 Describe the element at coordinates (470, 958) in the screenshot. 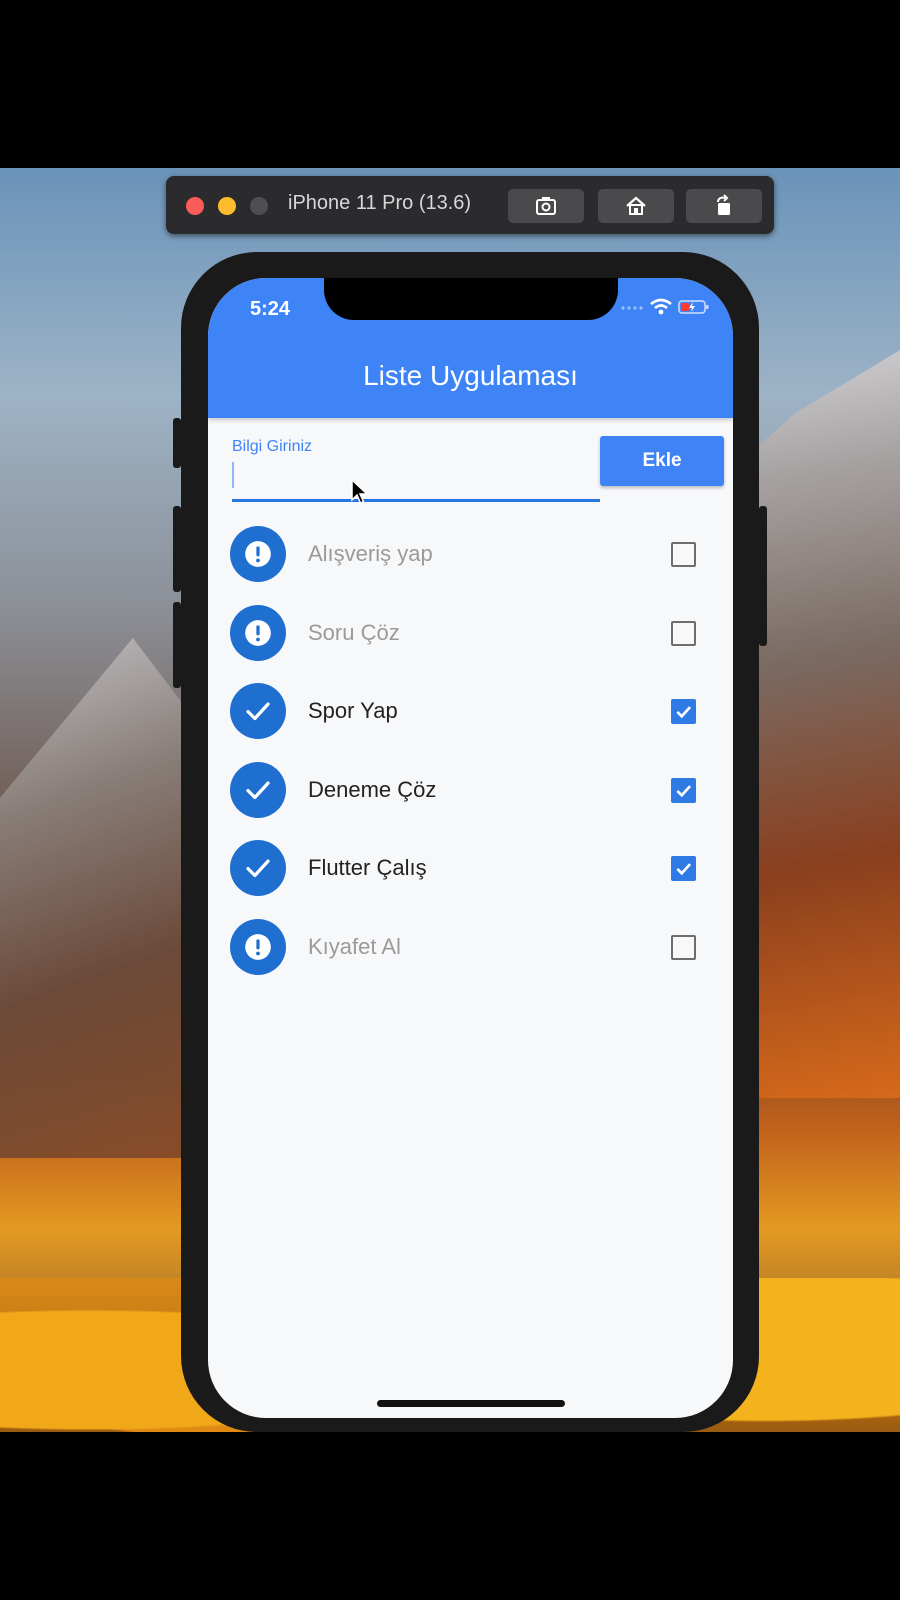

I see `list-item: Kıyafet Al` at that location.